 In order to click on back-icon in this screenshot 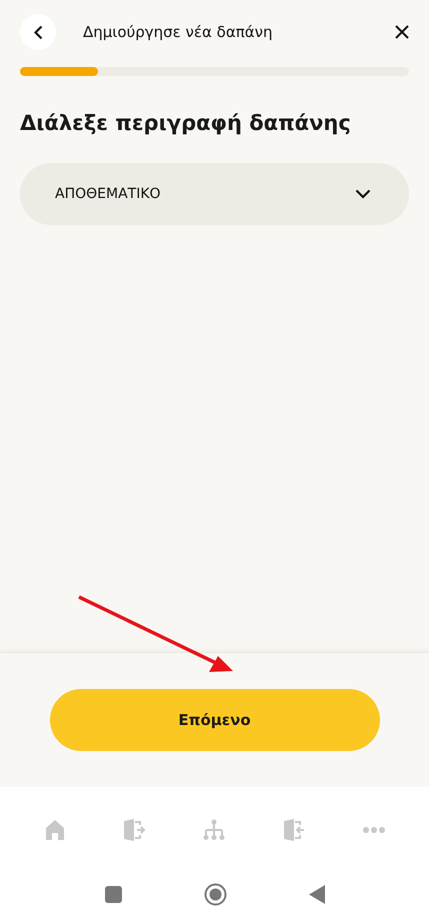, I will do `click(316, 894)`.